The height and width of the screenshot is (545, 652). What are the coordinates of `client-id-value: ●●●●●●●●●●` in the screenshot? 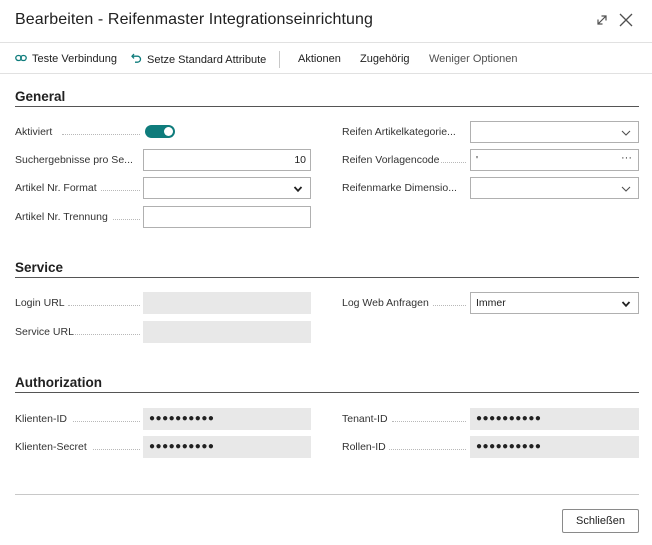 It's located at (182, 418).